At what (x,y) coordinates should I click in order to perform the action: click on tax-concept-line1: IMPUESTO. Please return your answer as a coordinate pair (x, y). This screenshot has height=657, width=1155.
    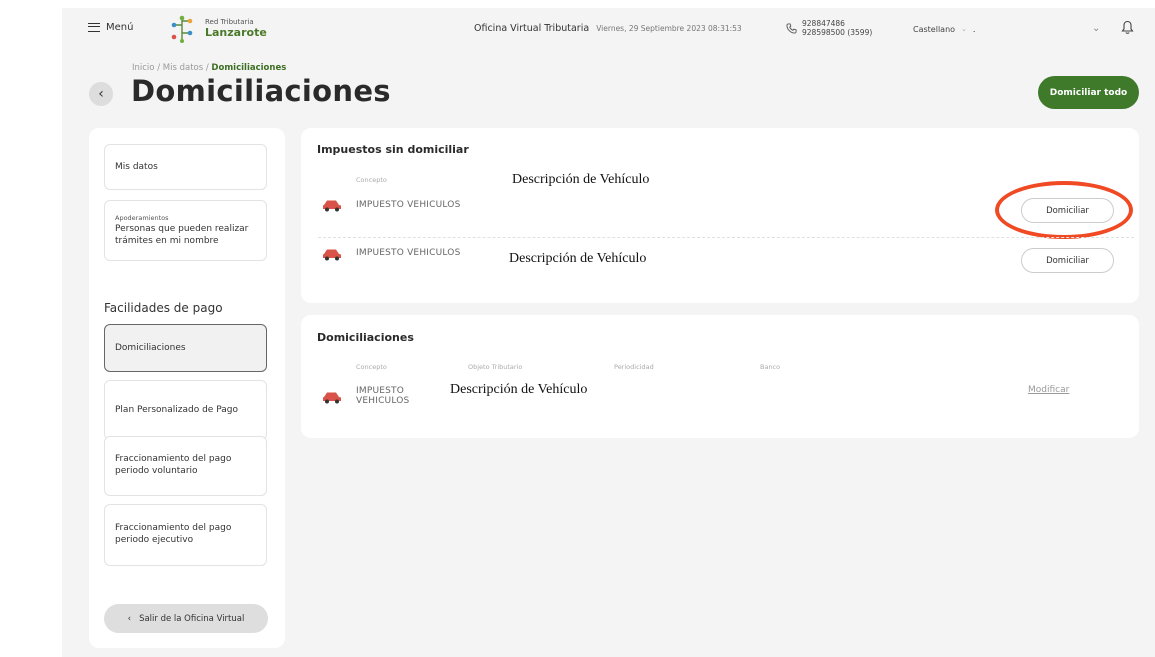
    Looking at the image, I should click on (380, 391).